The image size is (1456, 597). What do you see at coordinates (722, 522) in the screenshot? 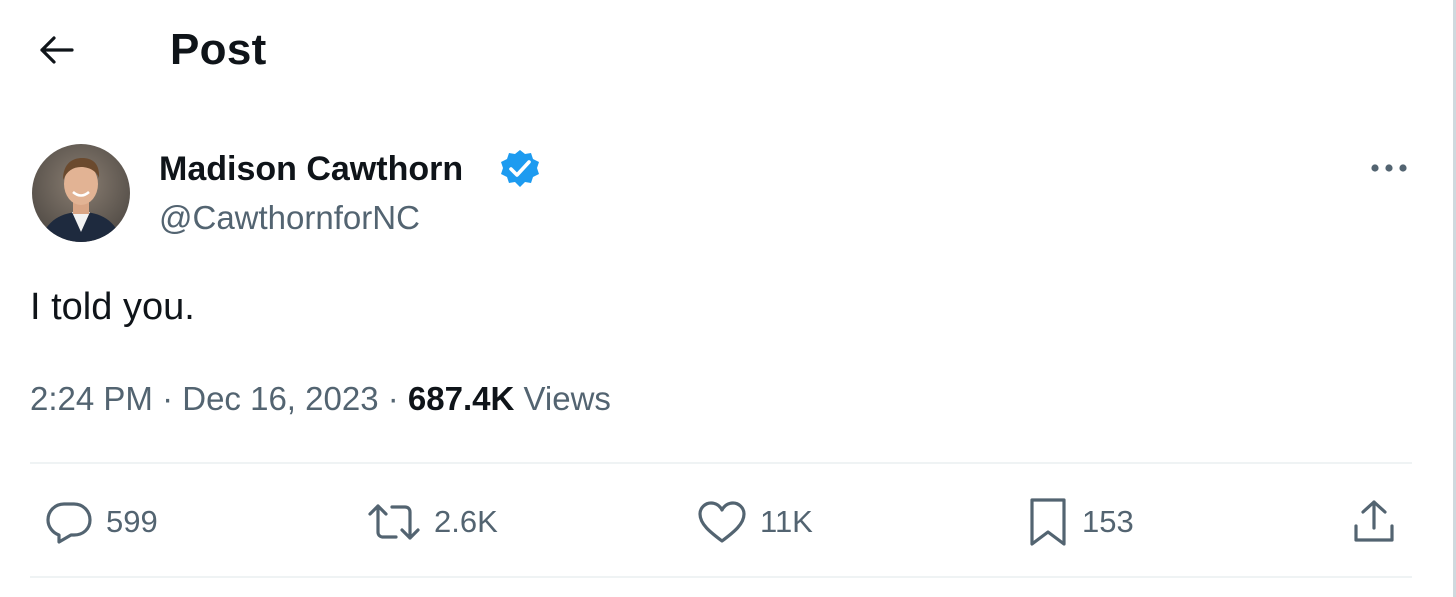
I see `heart-icon` at bounding box center [722, 522].